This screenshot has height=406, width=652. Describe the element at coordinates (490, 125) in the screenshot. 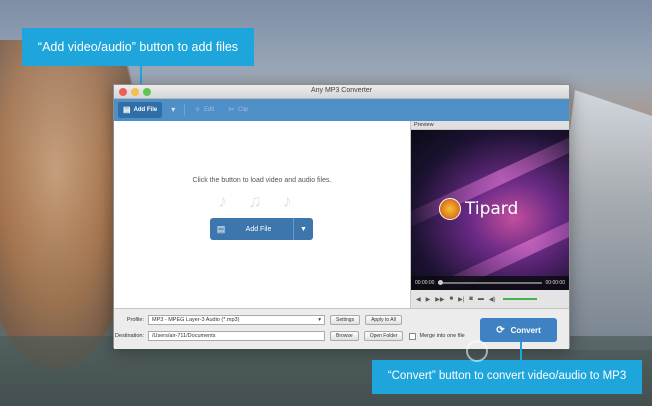

I see `preview-label: Preview` at that location.